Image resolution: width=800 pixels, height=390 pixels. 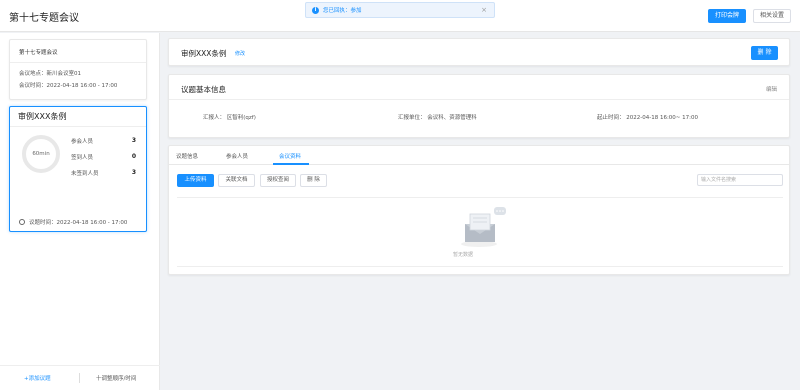 What do you see at coordinates (483, 227) in the screenshot?
I see `empty-box-icon` at bounding box center [483, 227].